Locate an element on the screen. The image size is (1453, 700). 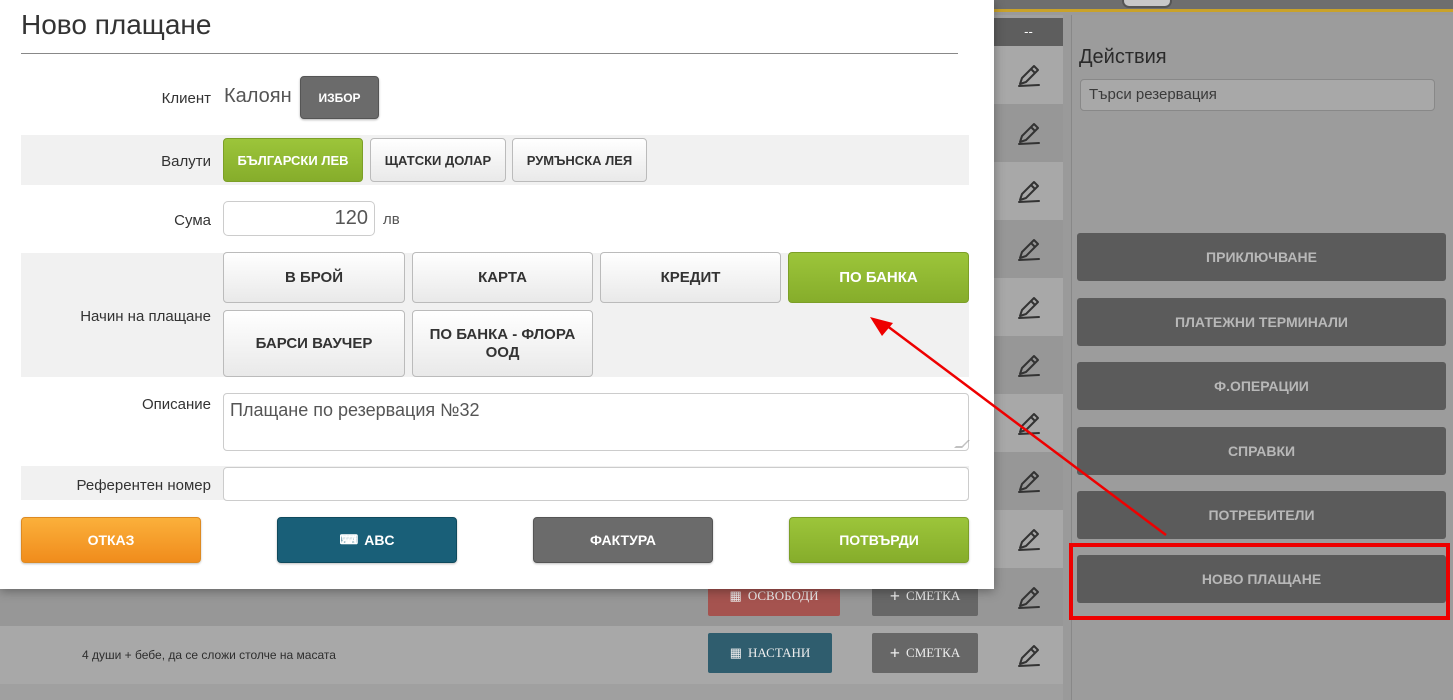
description-label: Описание is located at coordinates (176, 404).